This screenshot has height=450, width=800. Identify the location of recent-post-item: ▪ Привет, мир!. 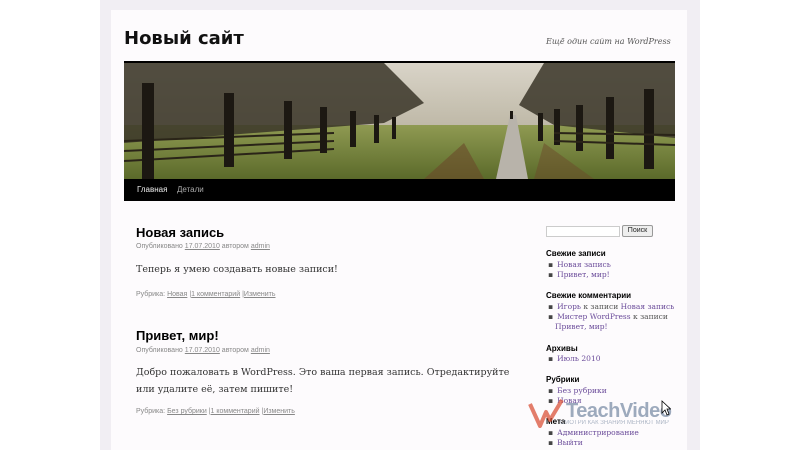
(579, 274).